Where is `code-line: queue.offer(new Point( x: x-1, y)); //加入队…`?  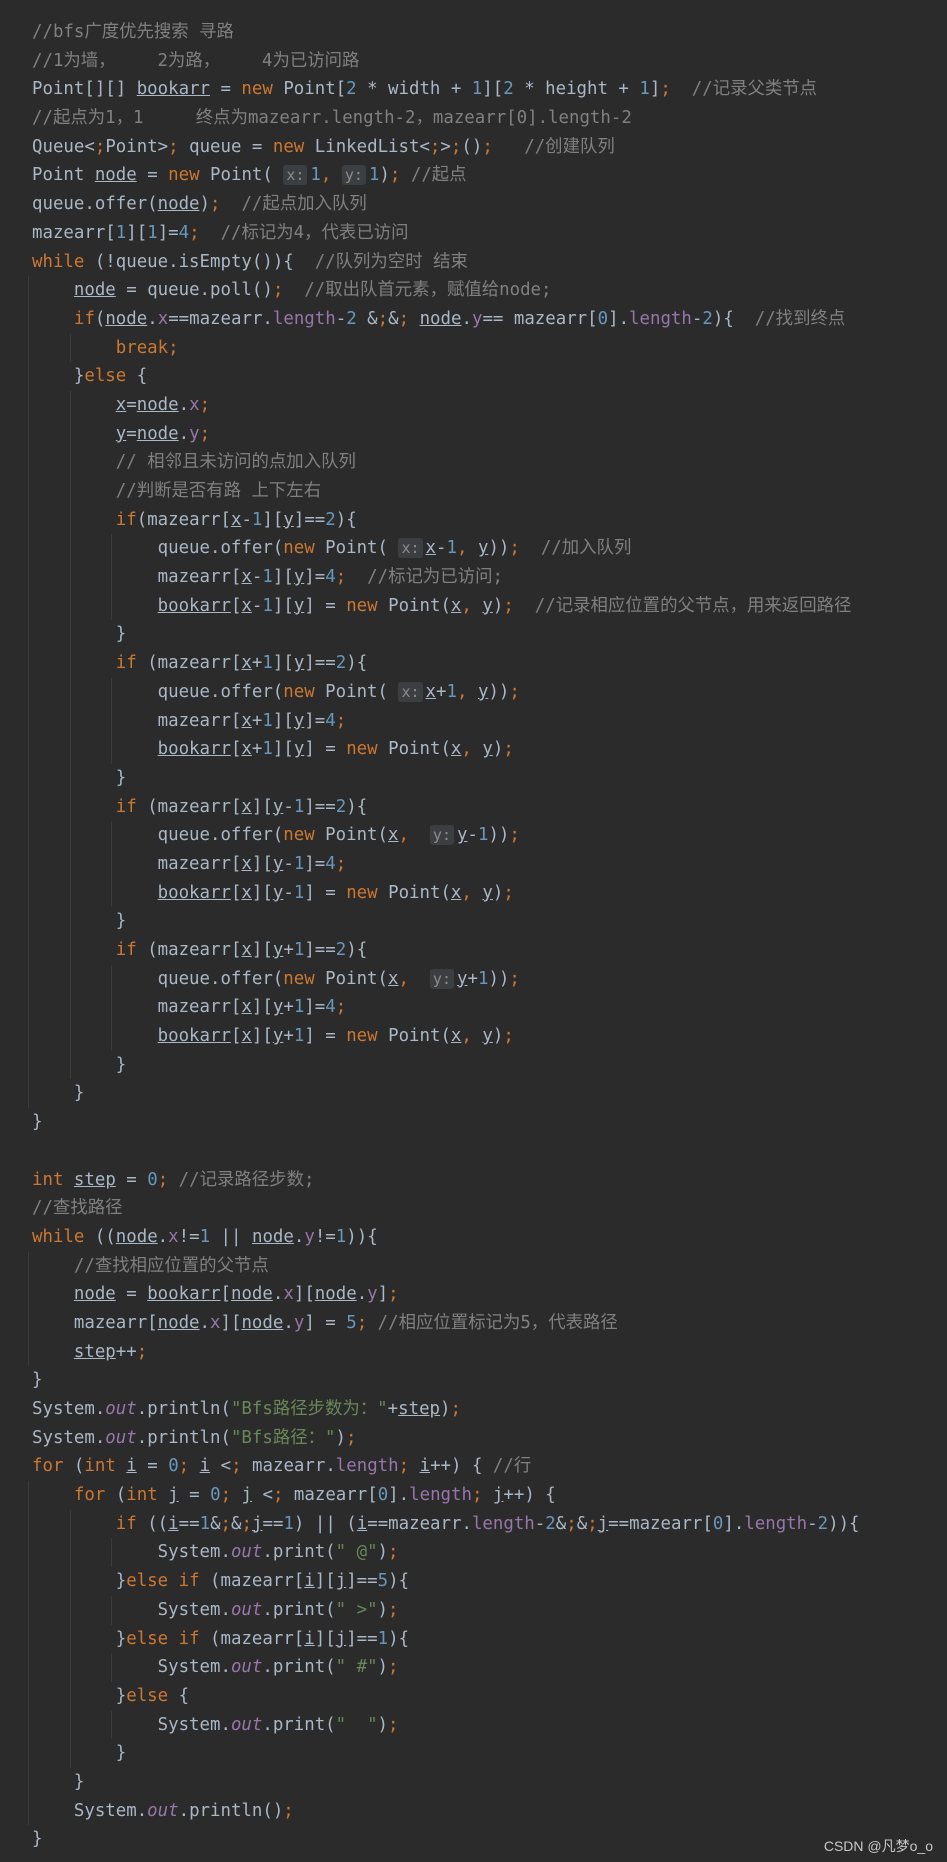
code-line: queue.offer(new Point( x: x-1, y)); //加入队… is located at coordinates (487, 549).